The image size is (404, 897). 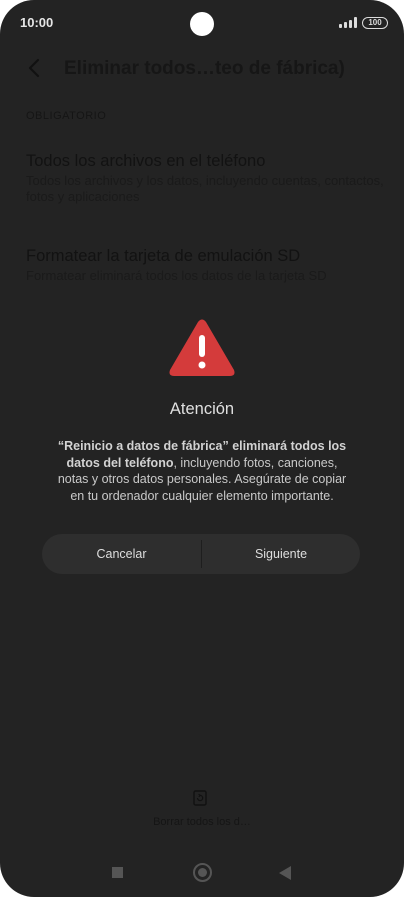 What do you see at coordinates (146, 161) in the screenshot?
I see `option-title: Todos los archivos en el teléfono` at bounding box center [146, 161].